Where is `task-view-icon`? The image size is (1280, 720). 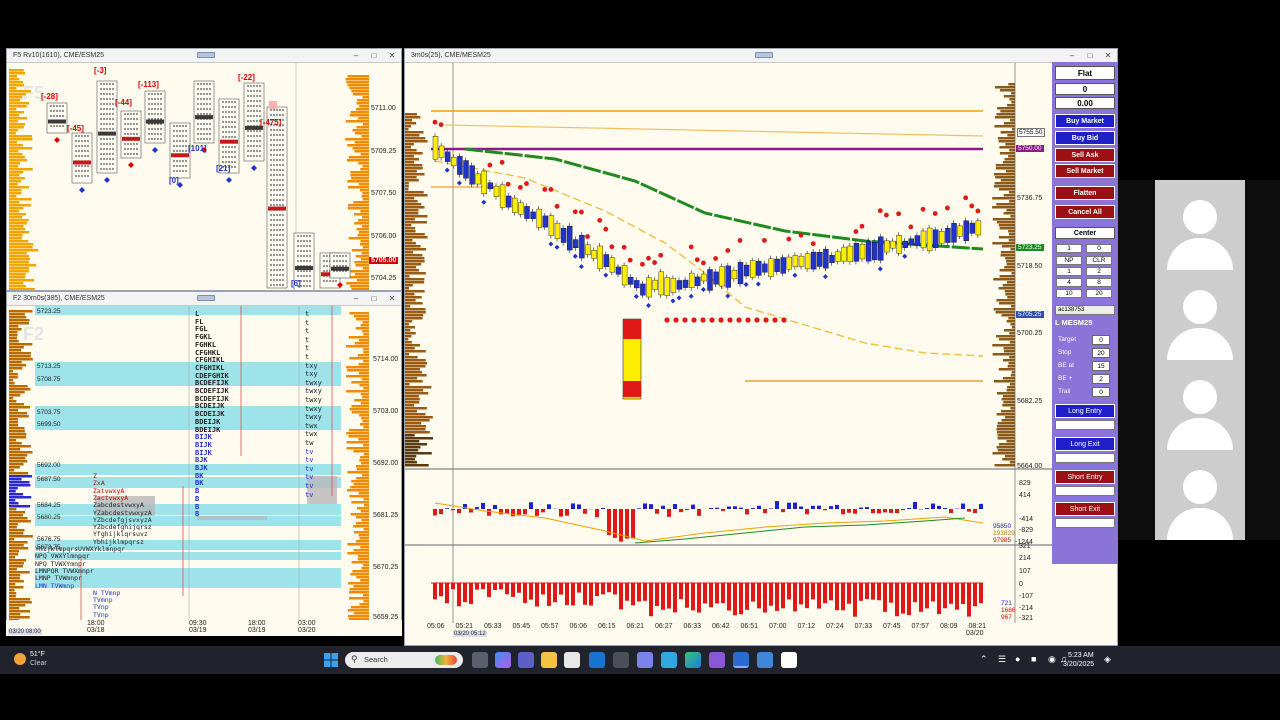 task-view-icon is located at coordinates (480, 660).